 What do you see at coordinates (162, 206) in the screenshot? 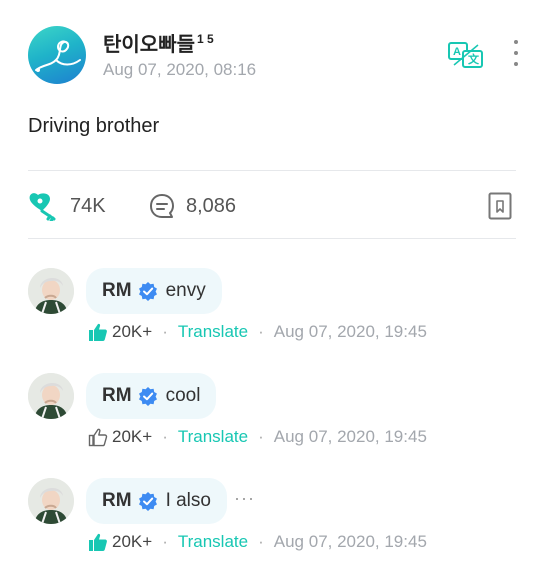
I see `chat-bubble-icon` at bounding box center [162, 206].